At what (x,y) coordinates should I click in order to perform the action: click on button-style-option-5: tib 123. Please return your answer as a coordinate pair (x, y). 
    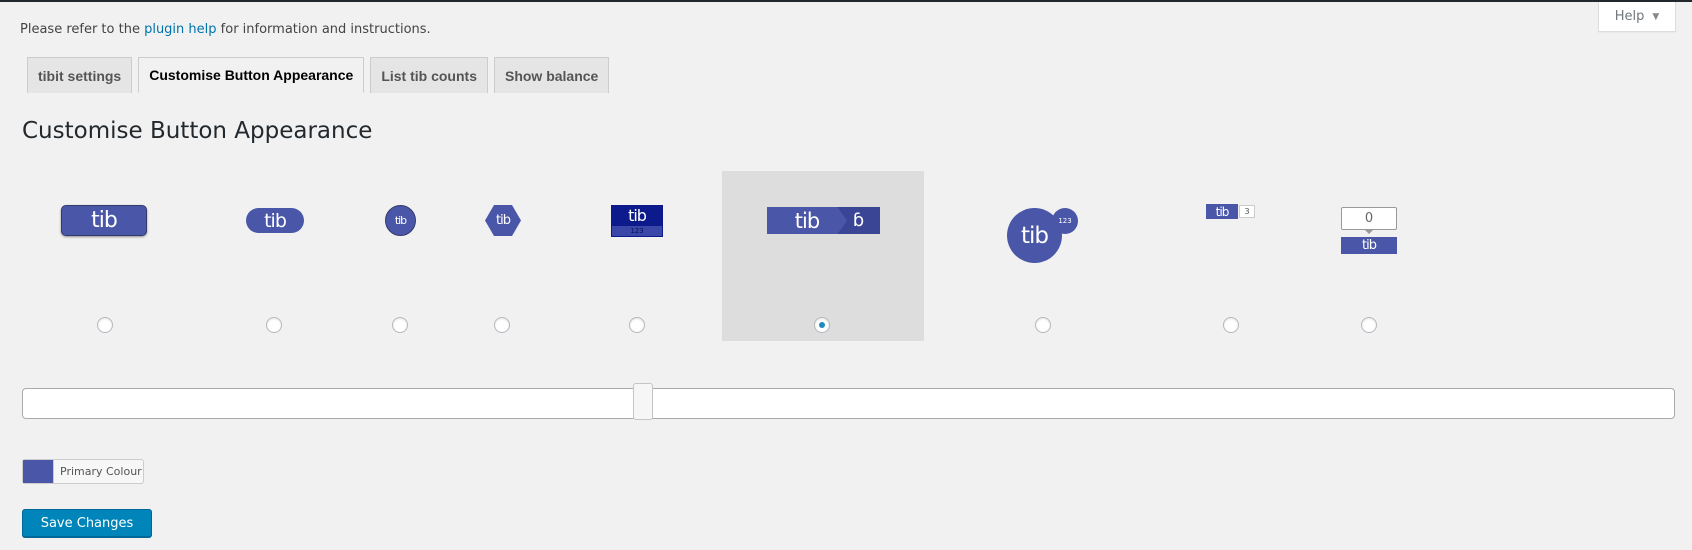
    Looking at the image, I should click on (637, 256).